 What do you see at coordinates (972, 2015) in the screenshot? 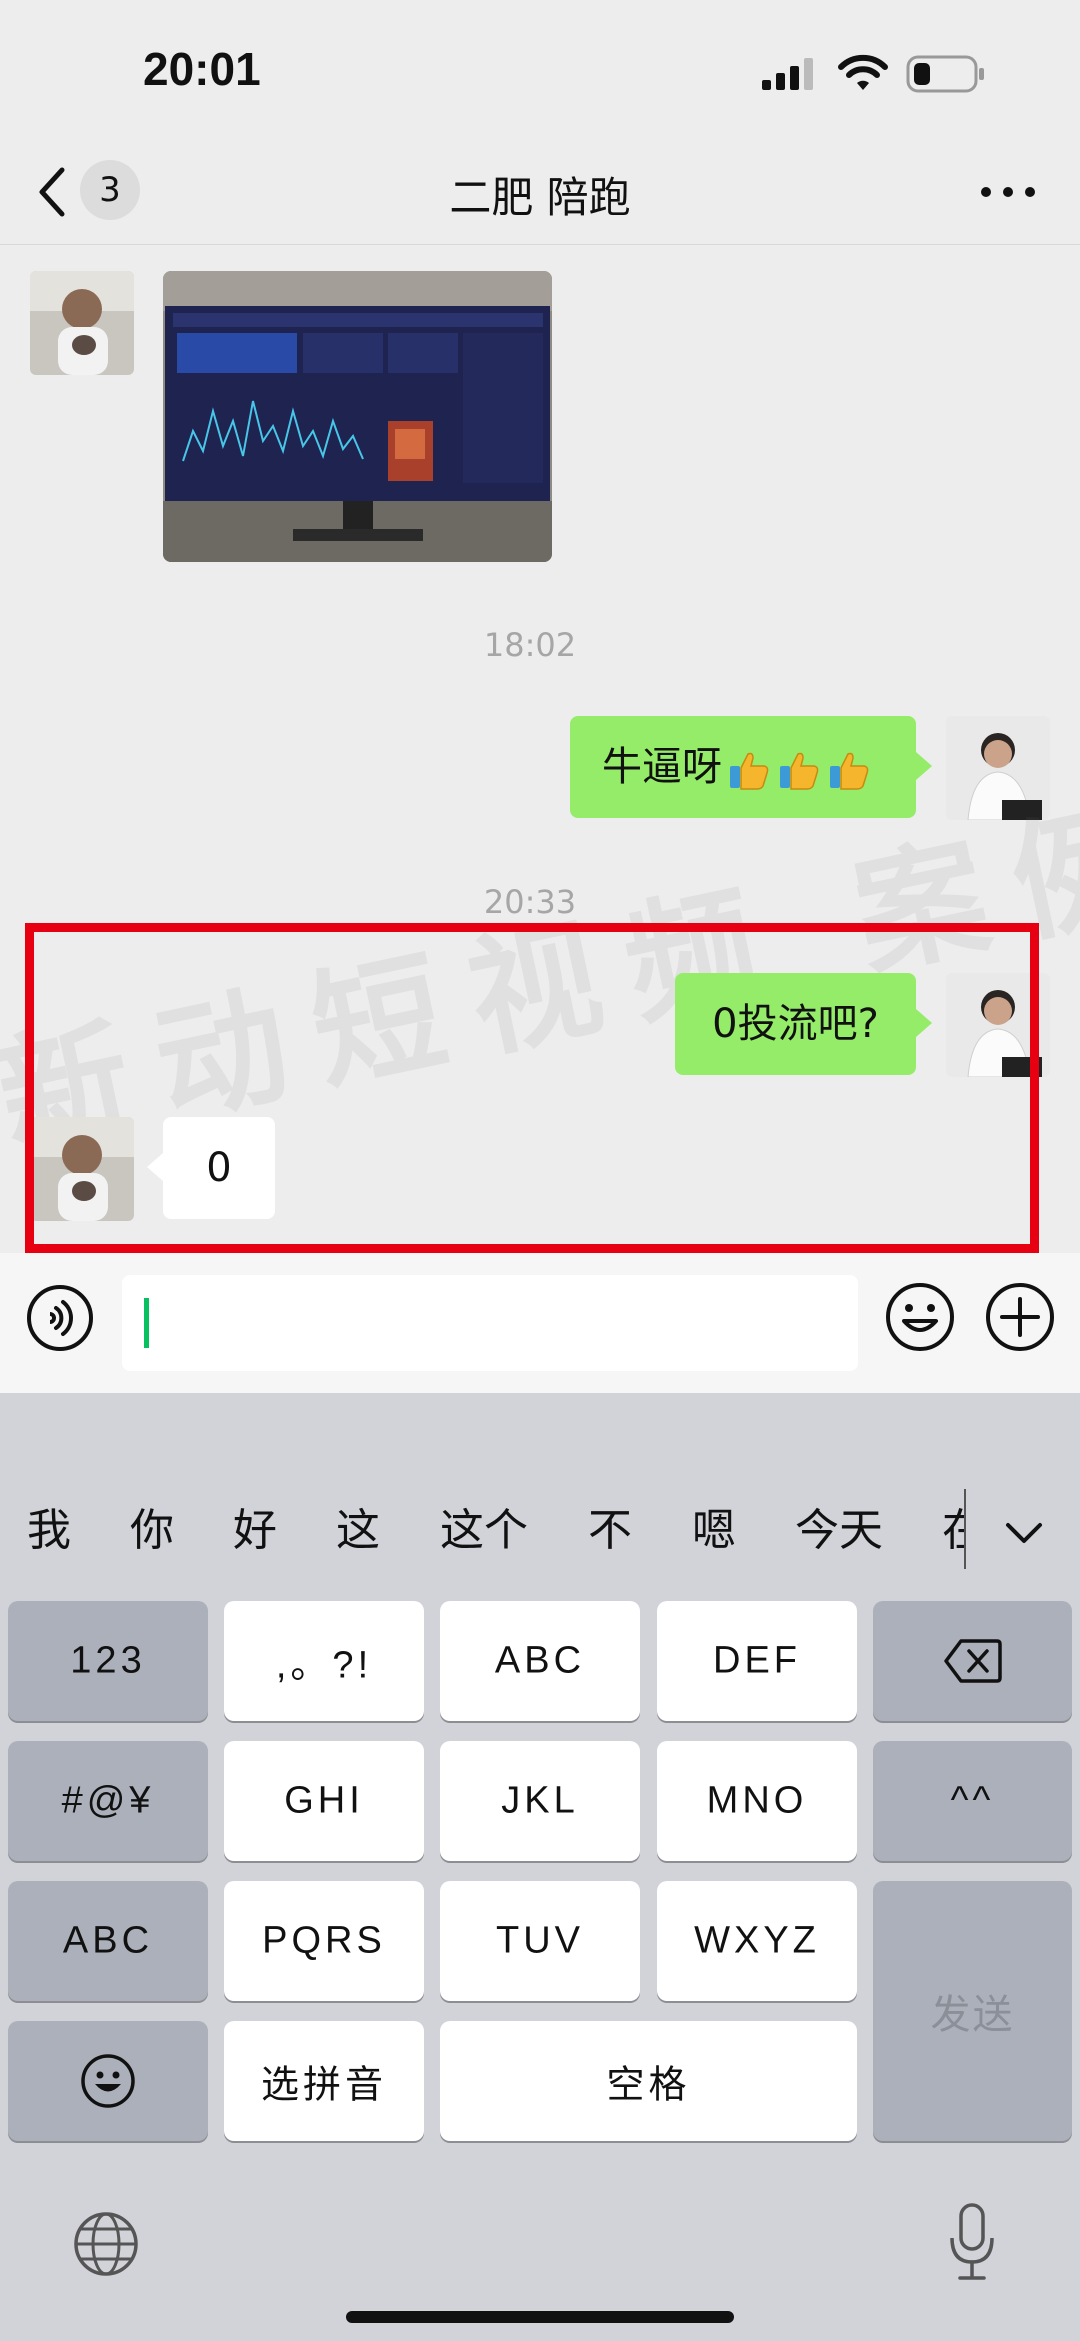
I see `key-label: 发送` at bounding box center [972, 2015].